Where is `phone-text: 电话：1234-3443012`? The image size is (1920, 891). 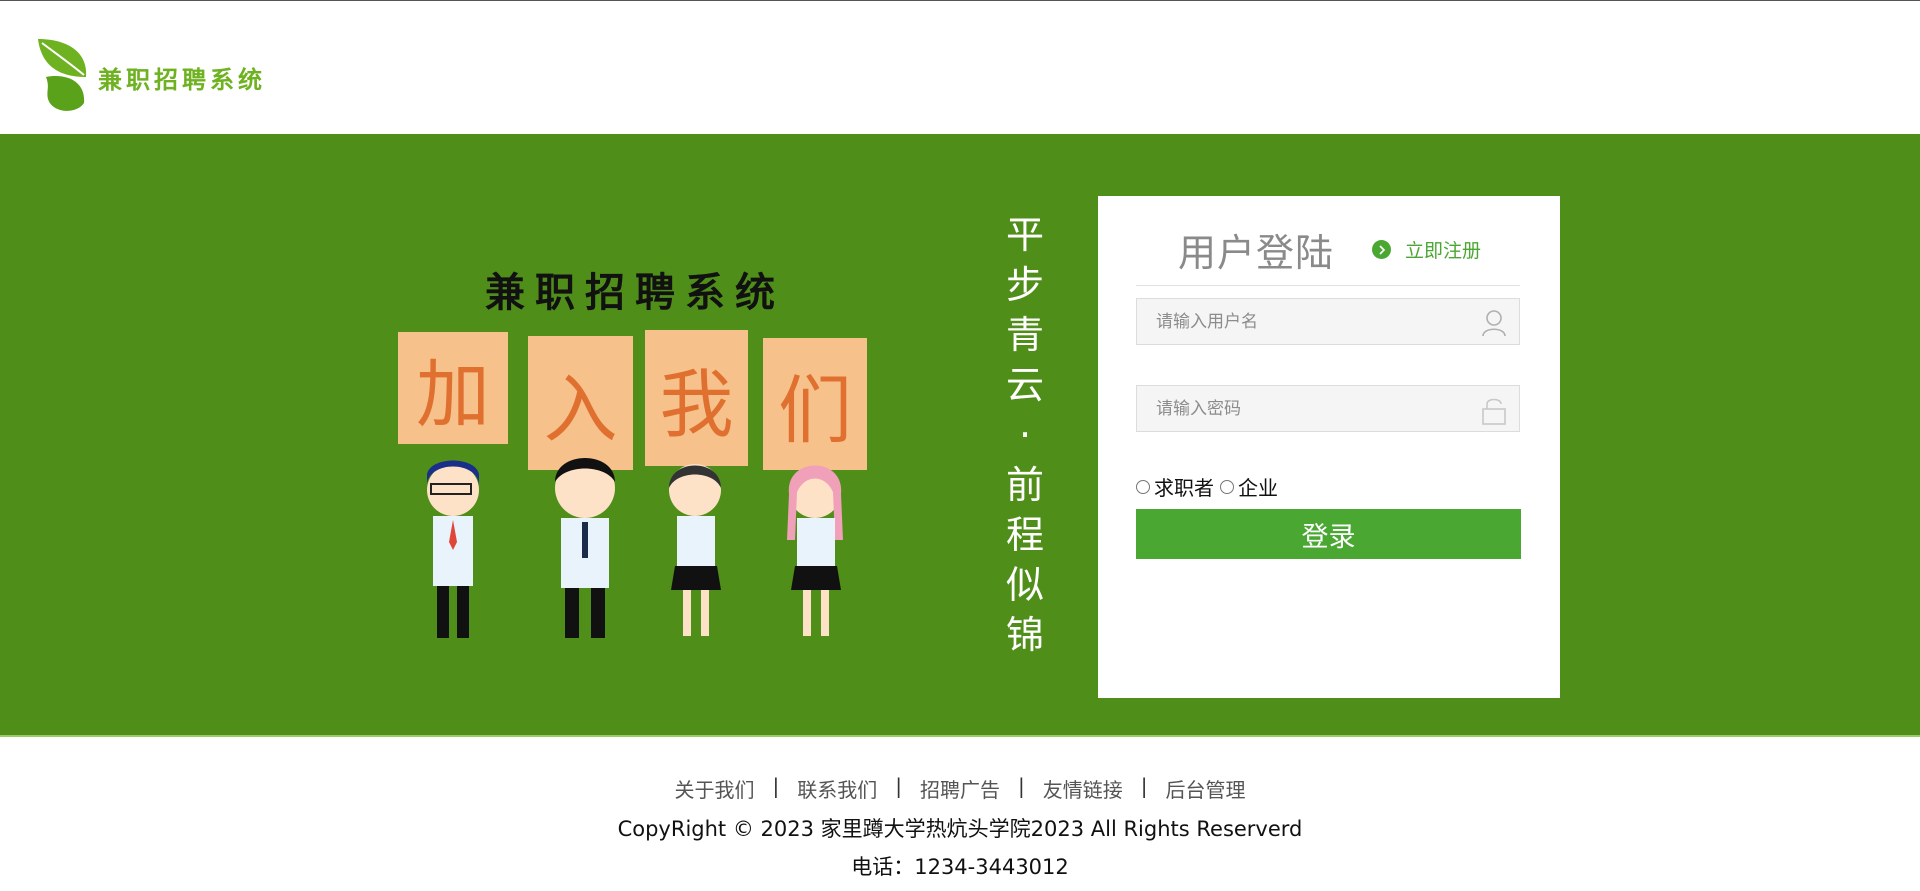 phone-text: 电话：1234-3443012 is located at coordinates (960, 867).